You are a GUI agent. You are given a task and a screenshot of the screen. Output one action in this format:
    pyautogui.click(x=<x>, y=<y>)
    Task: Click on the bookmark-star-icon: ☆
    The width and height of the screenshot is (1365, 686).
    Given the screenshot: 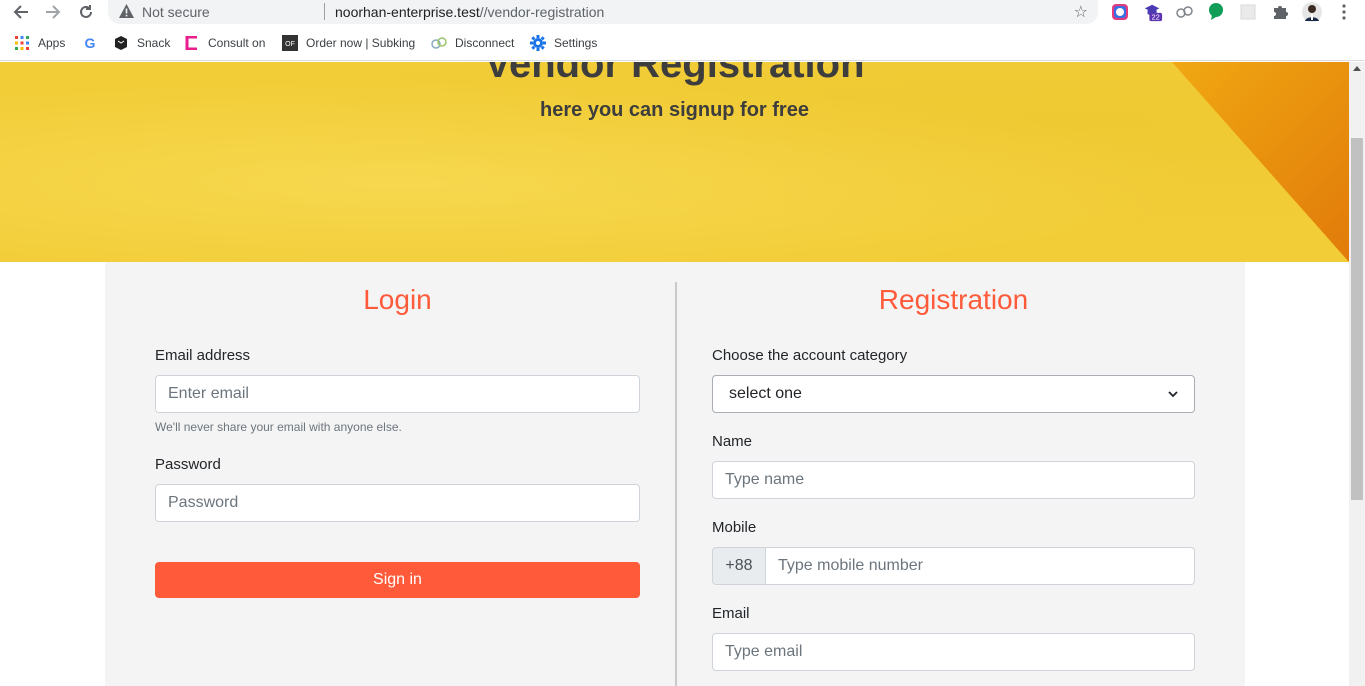 What is the action you would take?
    pyautogui.click(x=1081, y=12)
    